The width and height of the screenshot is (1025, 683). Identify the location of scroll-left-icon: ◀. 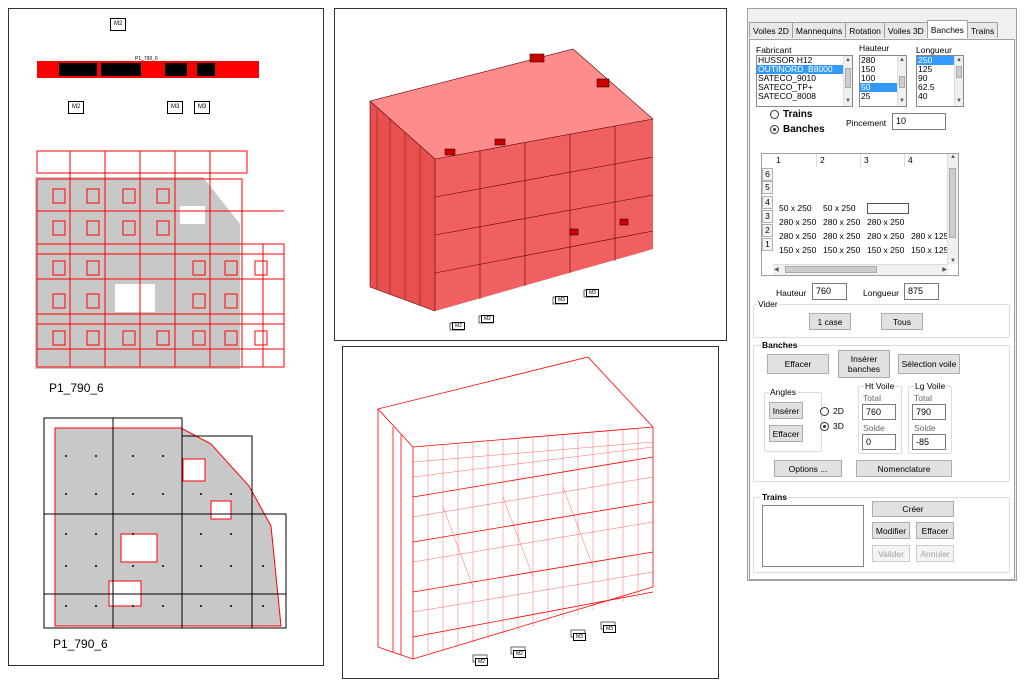
(776, 270).